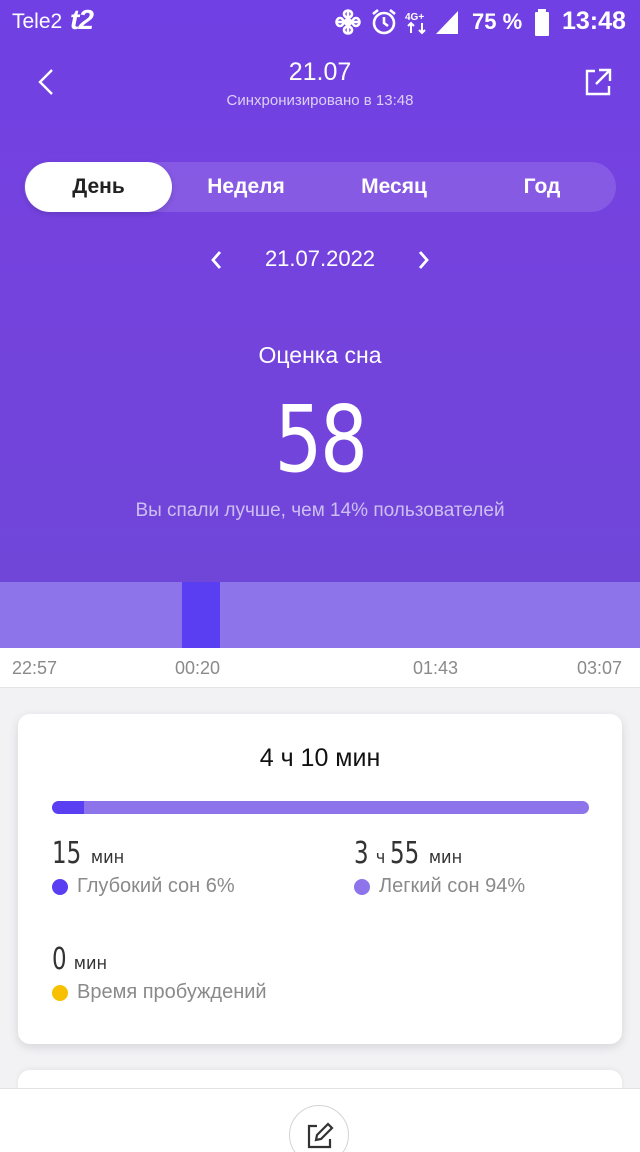 Image resolution: width=640 pixels, height=1152 pixels. What do you see at coordinates (452, 886) in the screenshot?
I see `light-sleep-label: Легкий сон 94%` at bounding box center [452, 886].